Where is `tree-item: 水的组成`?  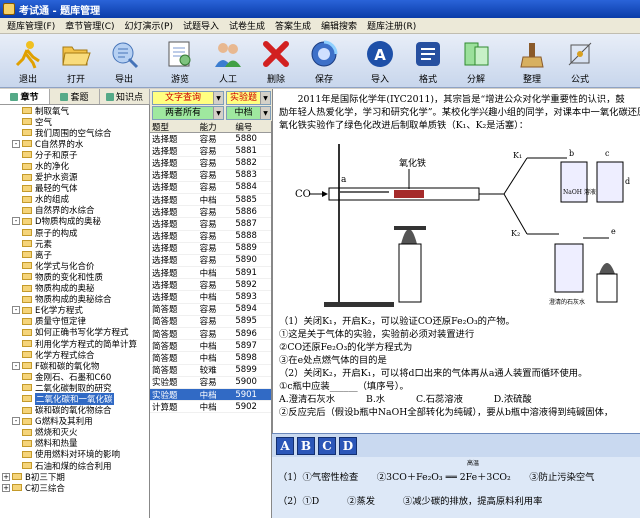 tree-item: 水的组成 is located at coordinates (74, 199).